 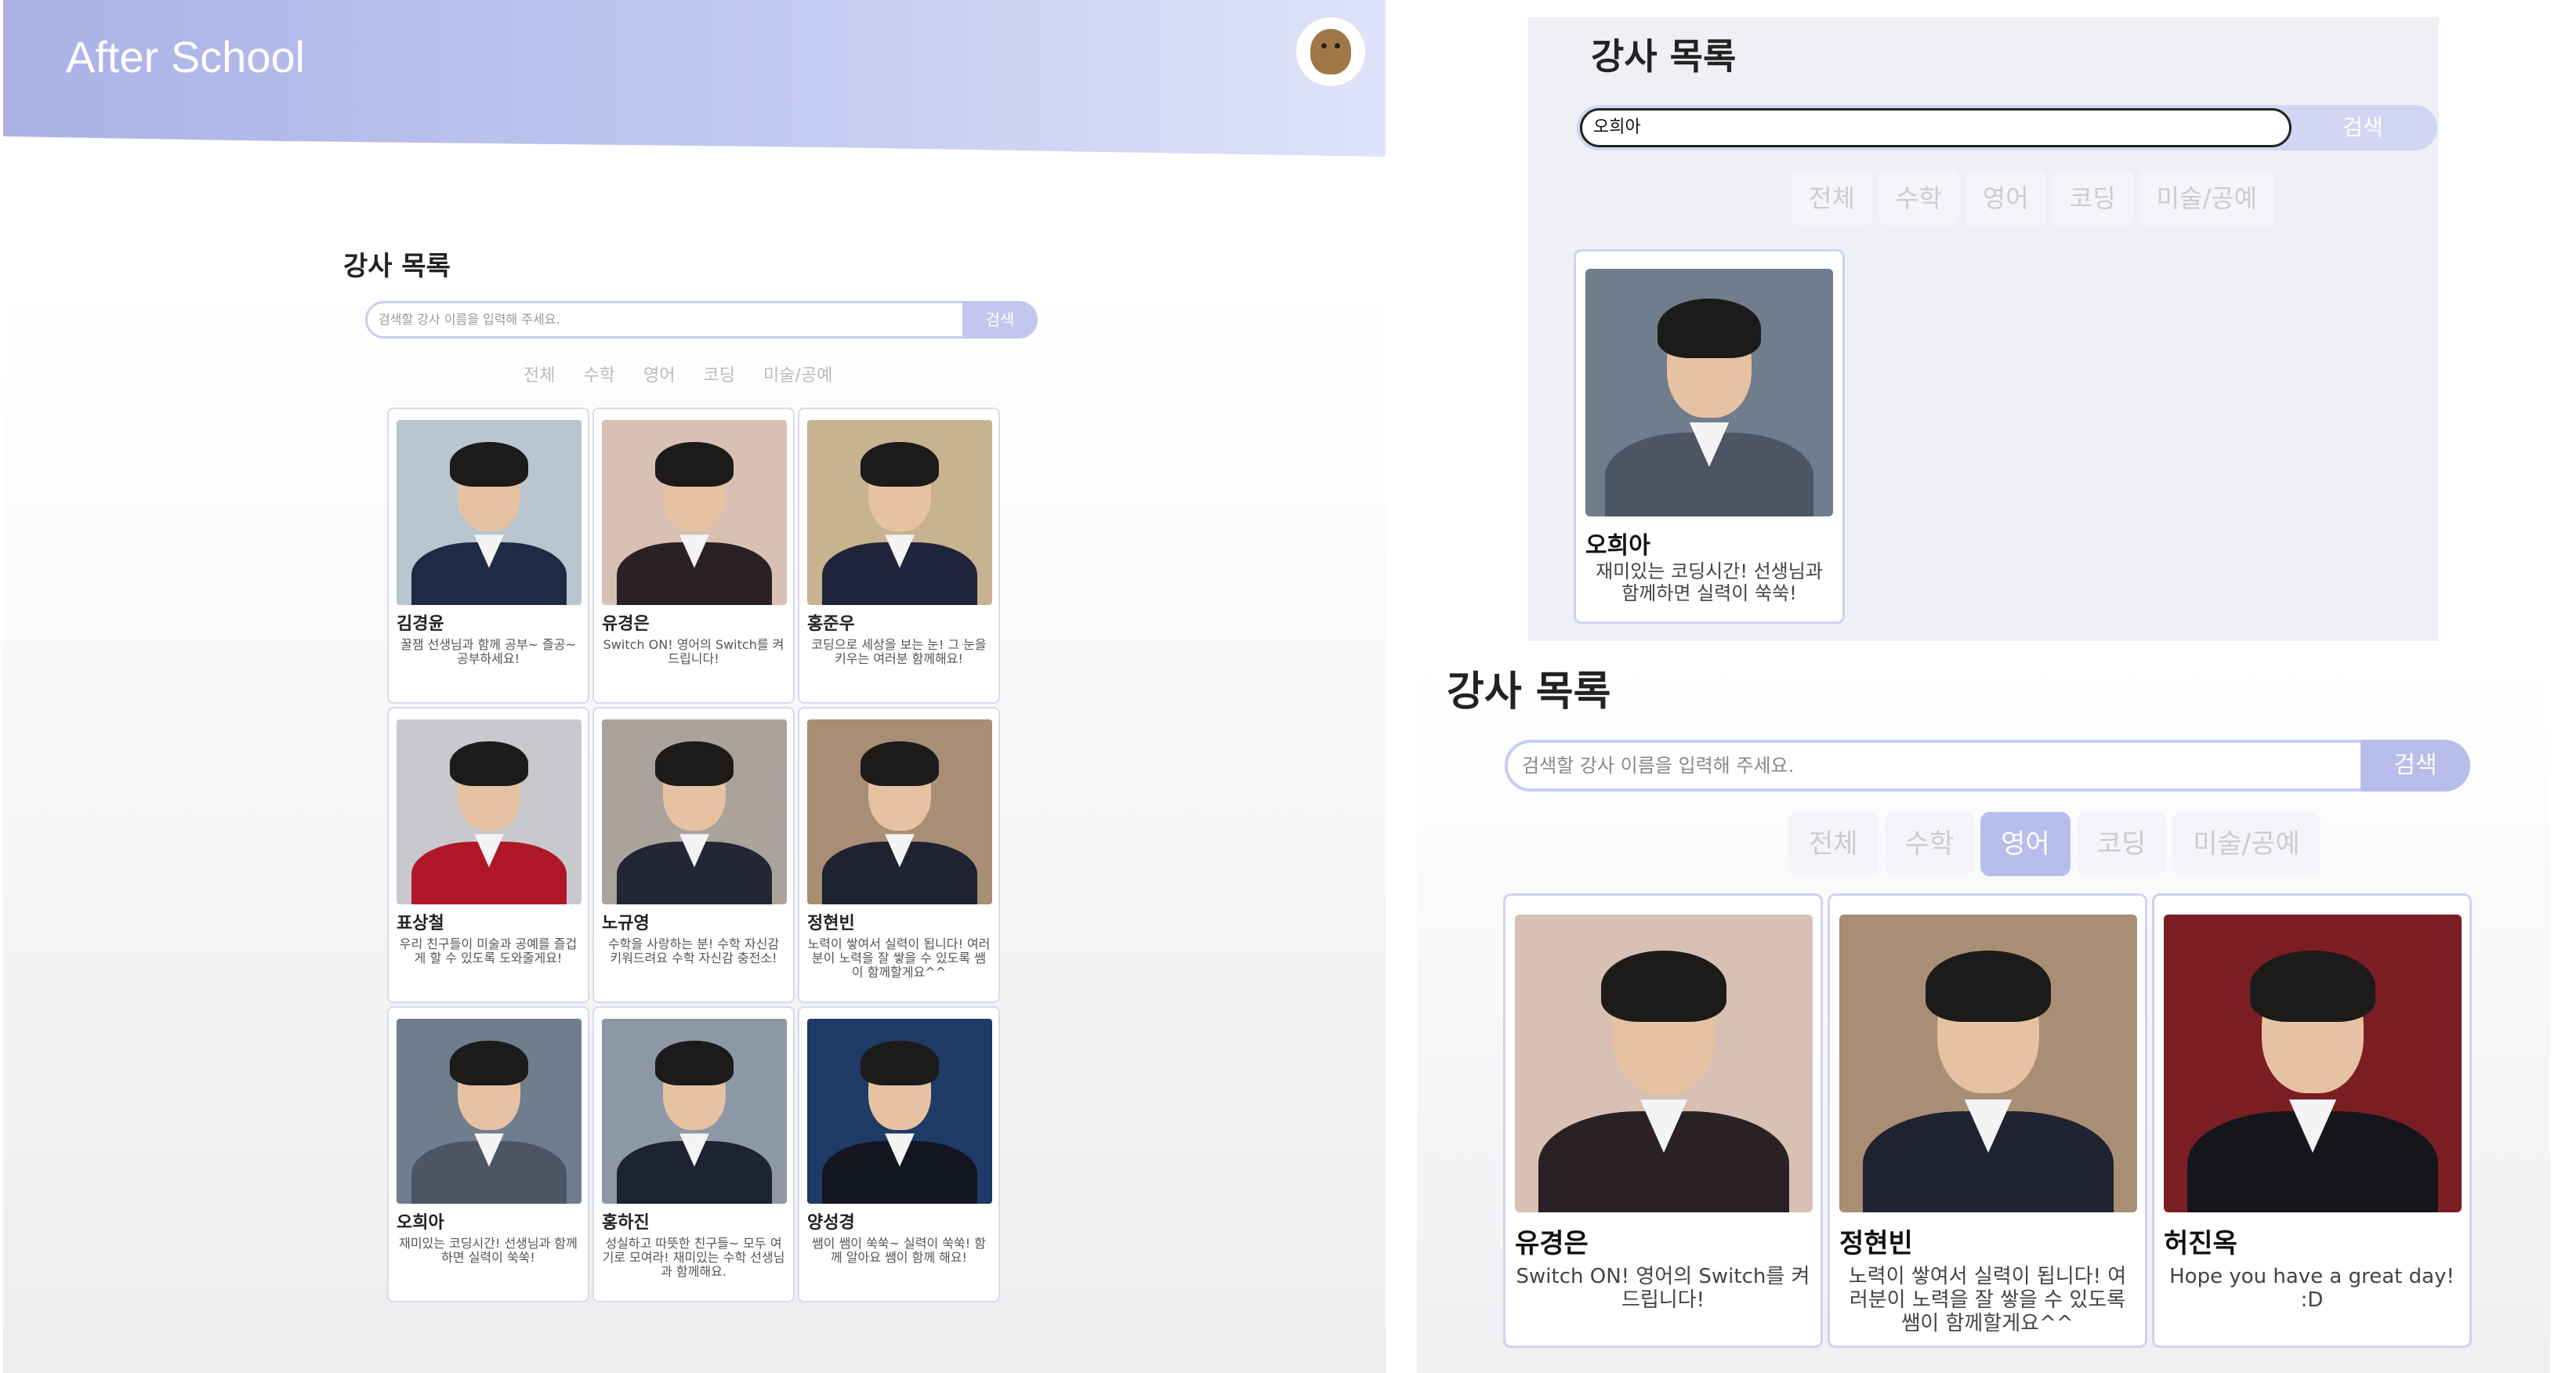 I want to click on teacher-description: 코딩으로 세상을 보는 눈! 그 눈을 키우는 여러분 함께해요!, so click(x=899, y=651).